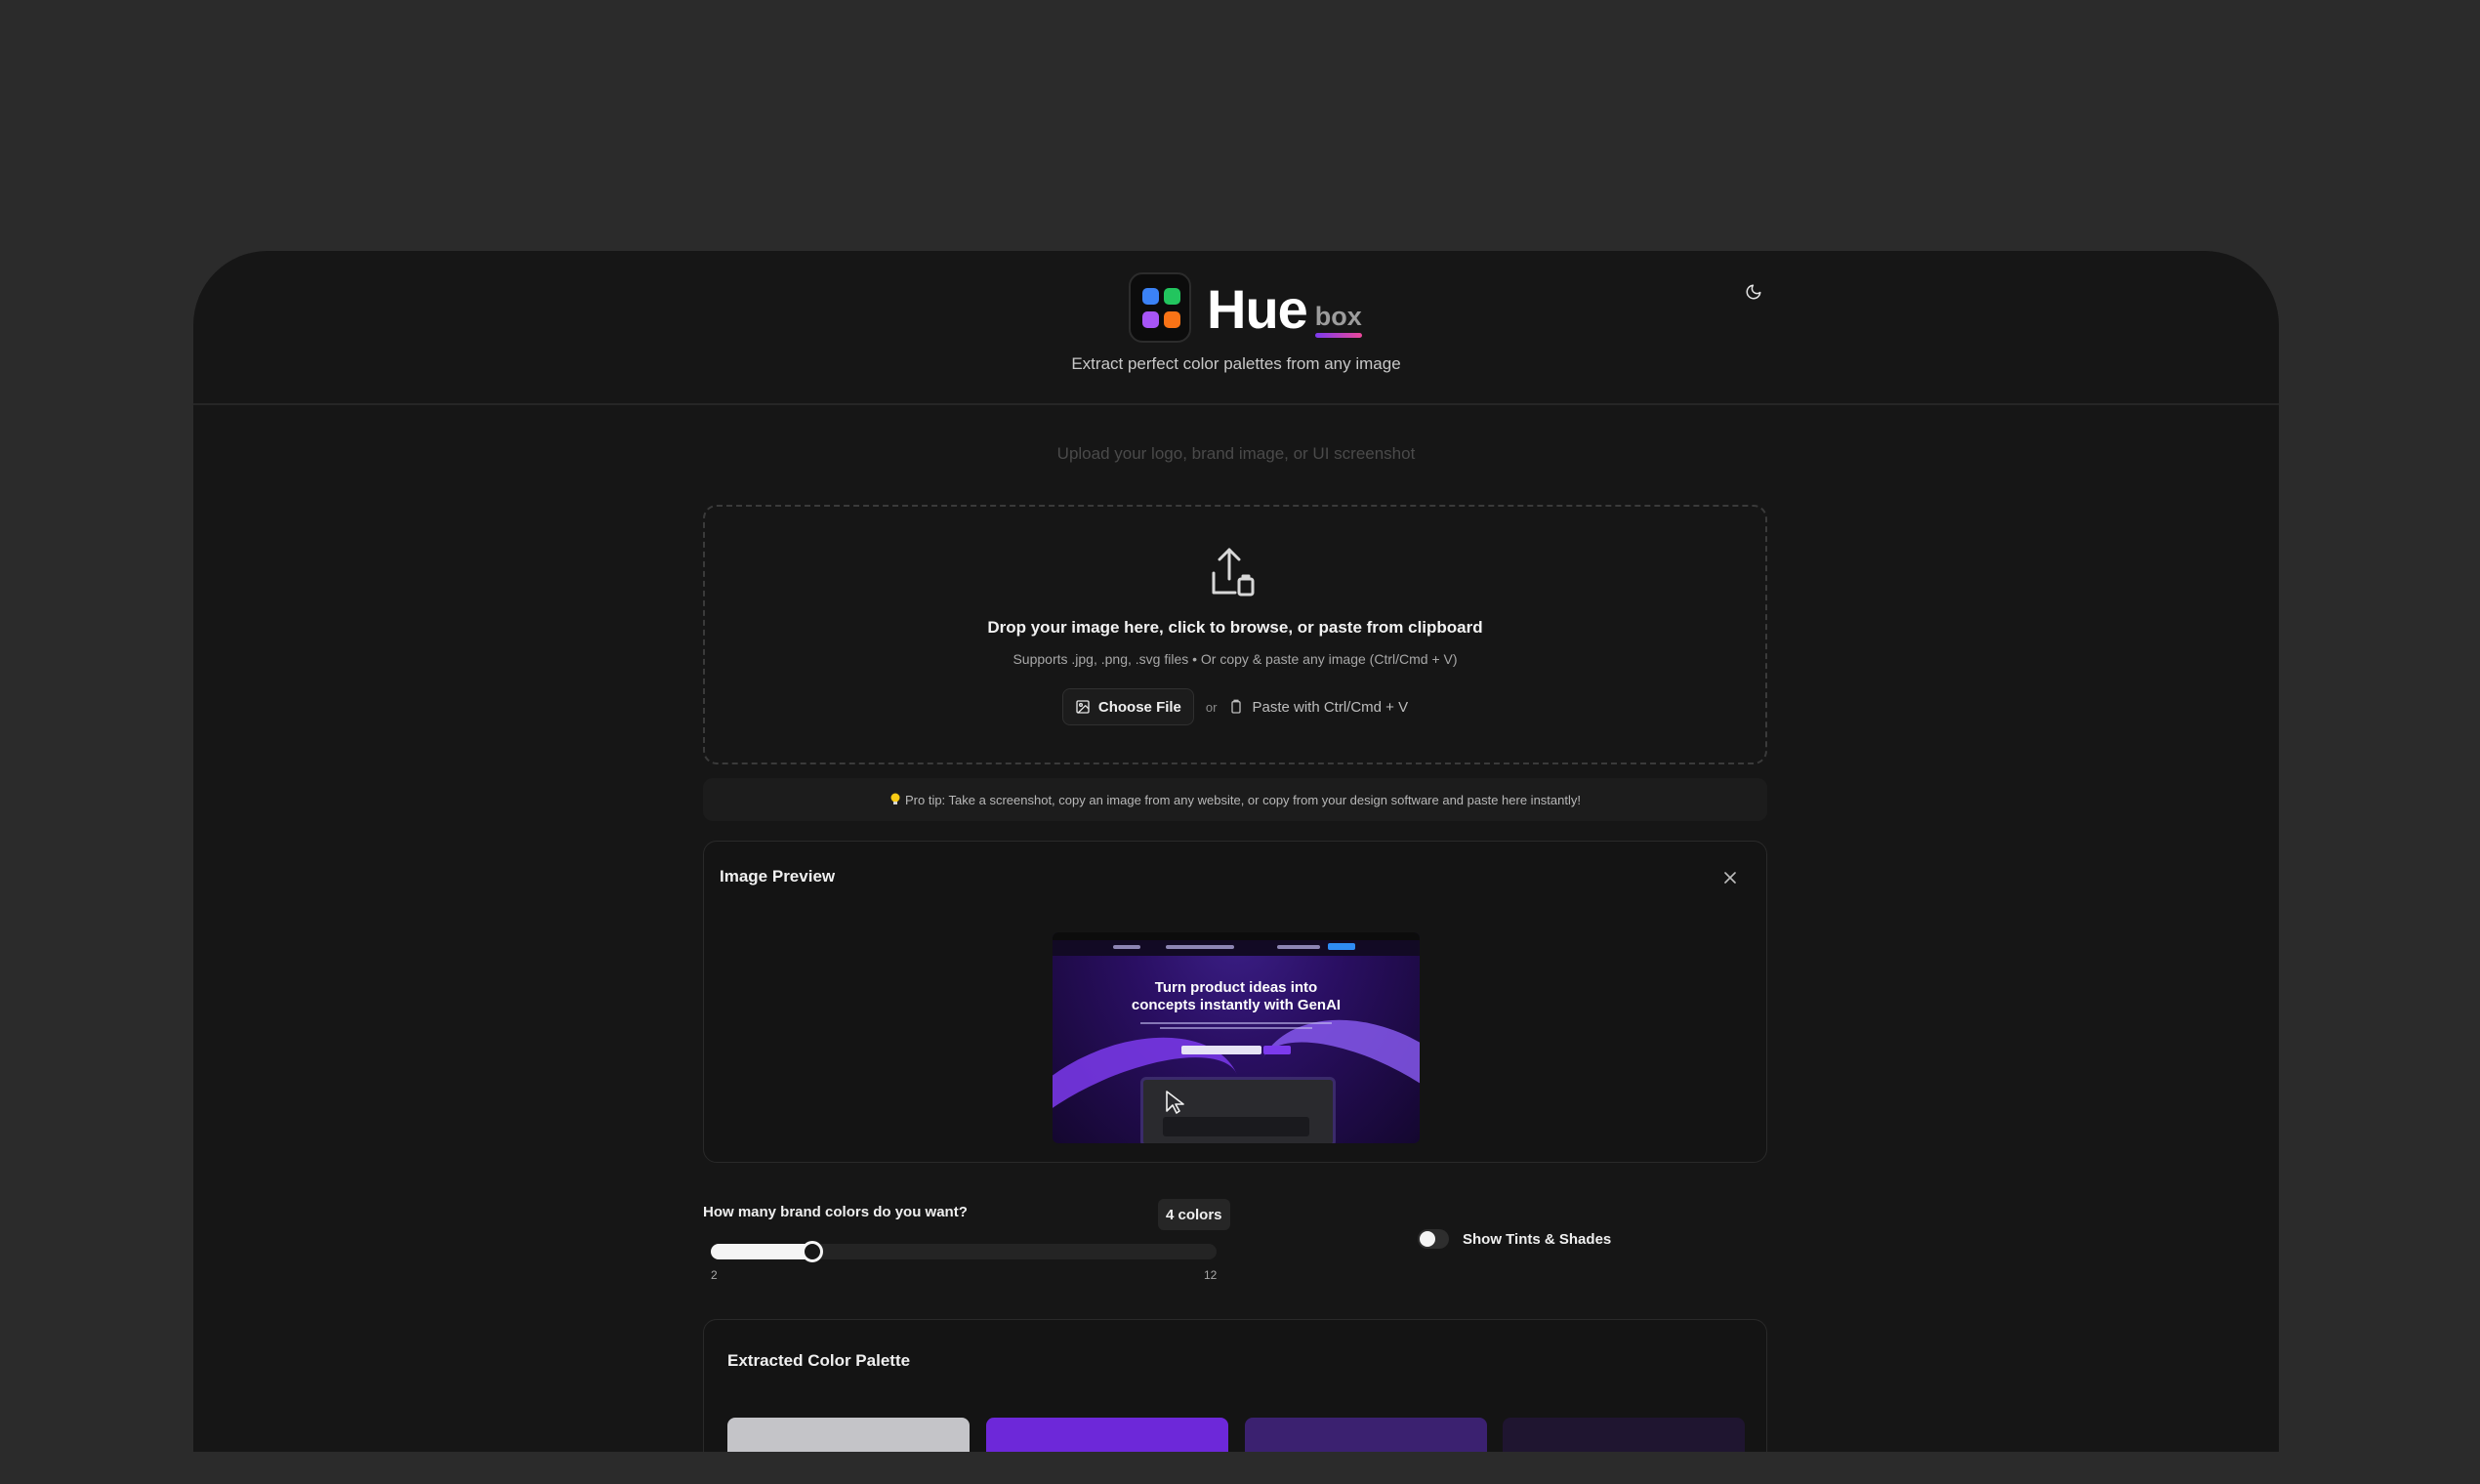 This screenshot has height=1484, width=2480. I want to click on moon-icon, so click(1753, 292).